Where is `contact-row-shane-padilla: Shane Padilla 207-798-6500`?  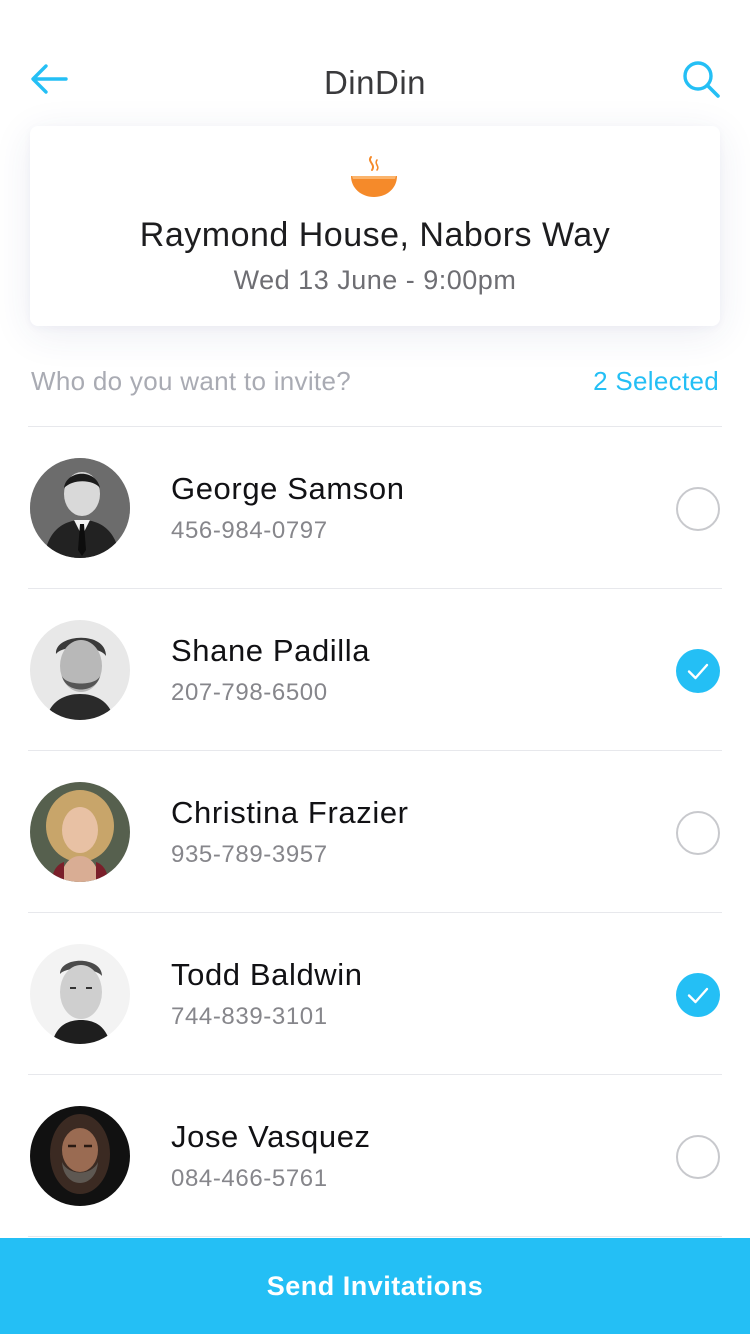 contact-row-shane-padilla: Shane Padilla 207-798-6500 is located at coordinates (375, 670).